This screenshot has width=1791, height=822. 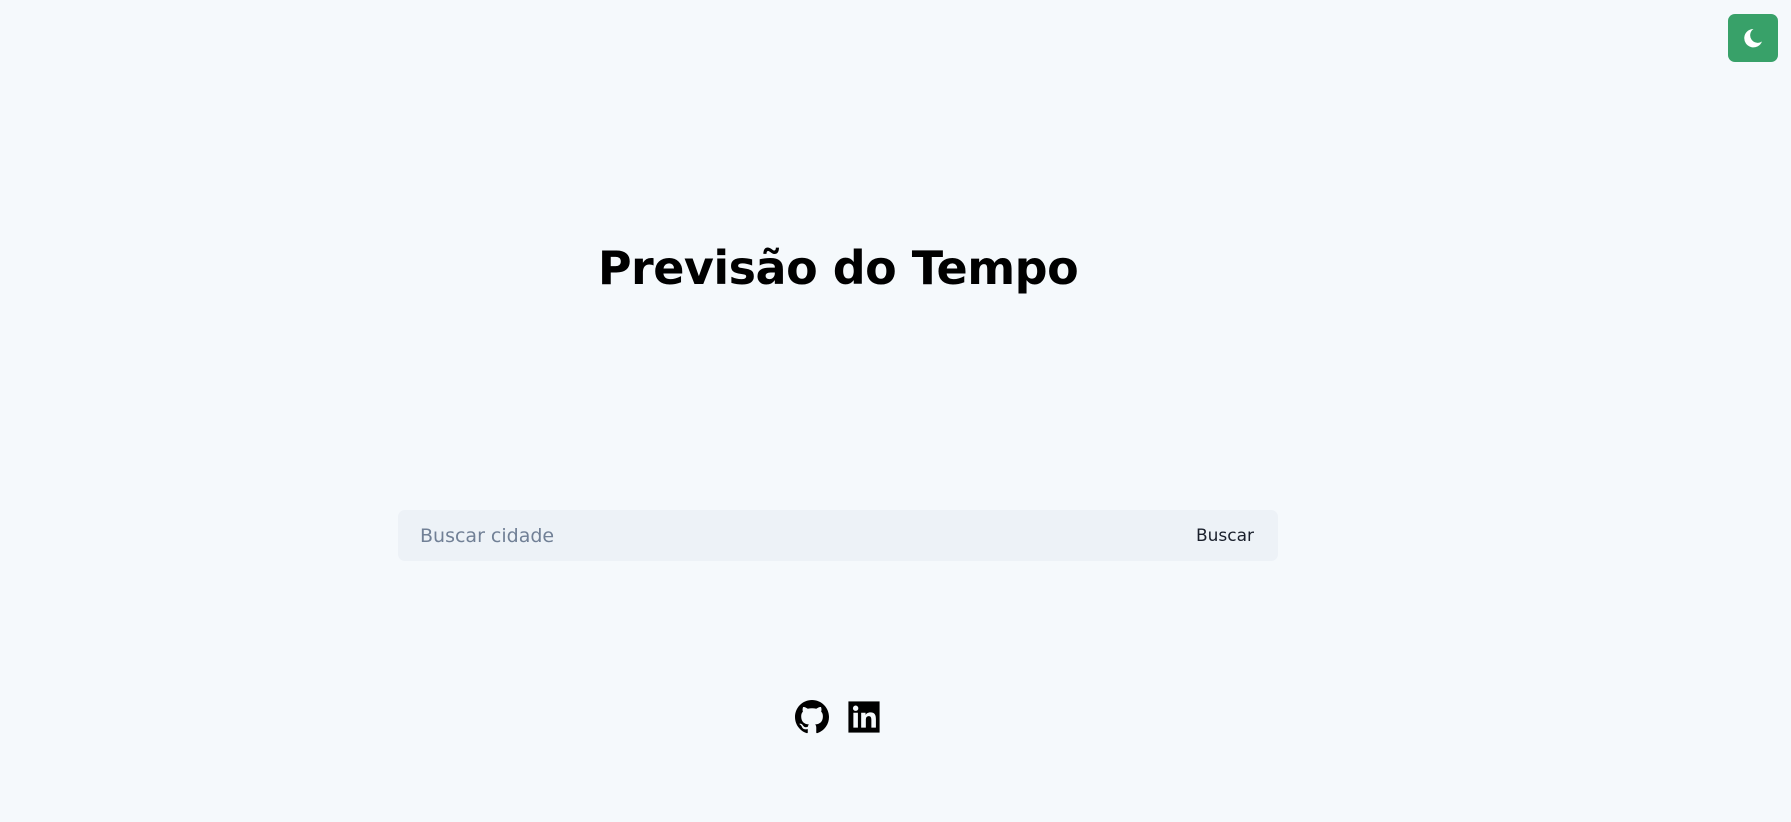 I want to click on github-link, so click(x=812, y=717).